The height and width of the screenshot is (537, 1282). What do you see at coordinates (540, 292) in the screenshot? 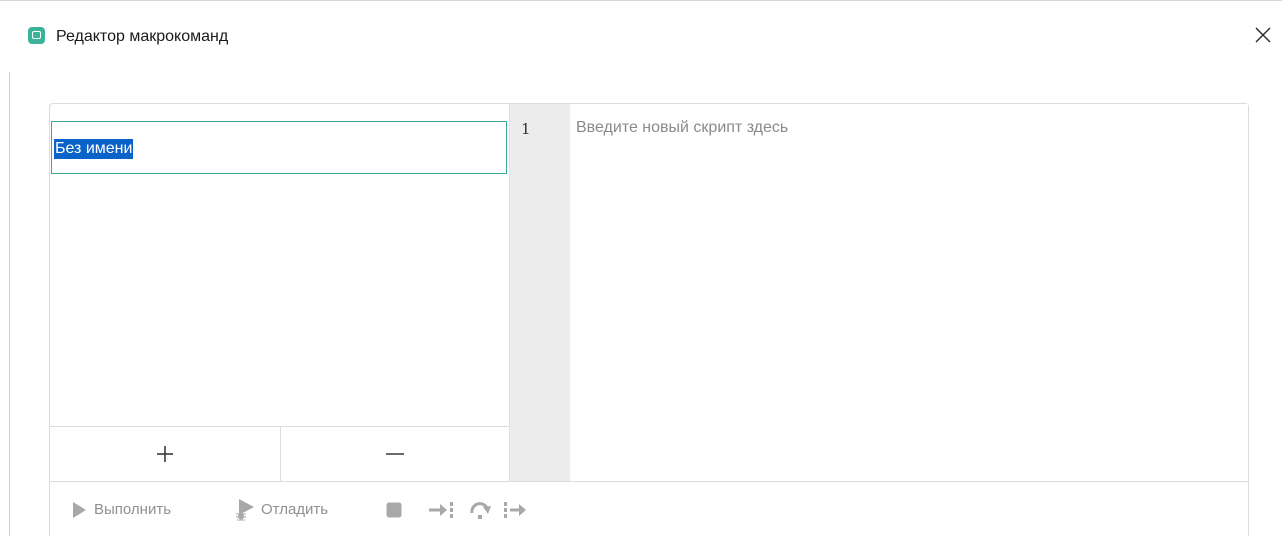
I see `line-number-gutter: 1` at bounding box center [540, 292].